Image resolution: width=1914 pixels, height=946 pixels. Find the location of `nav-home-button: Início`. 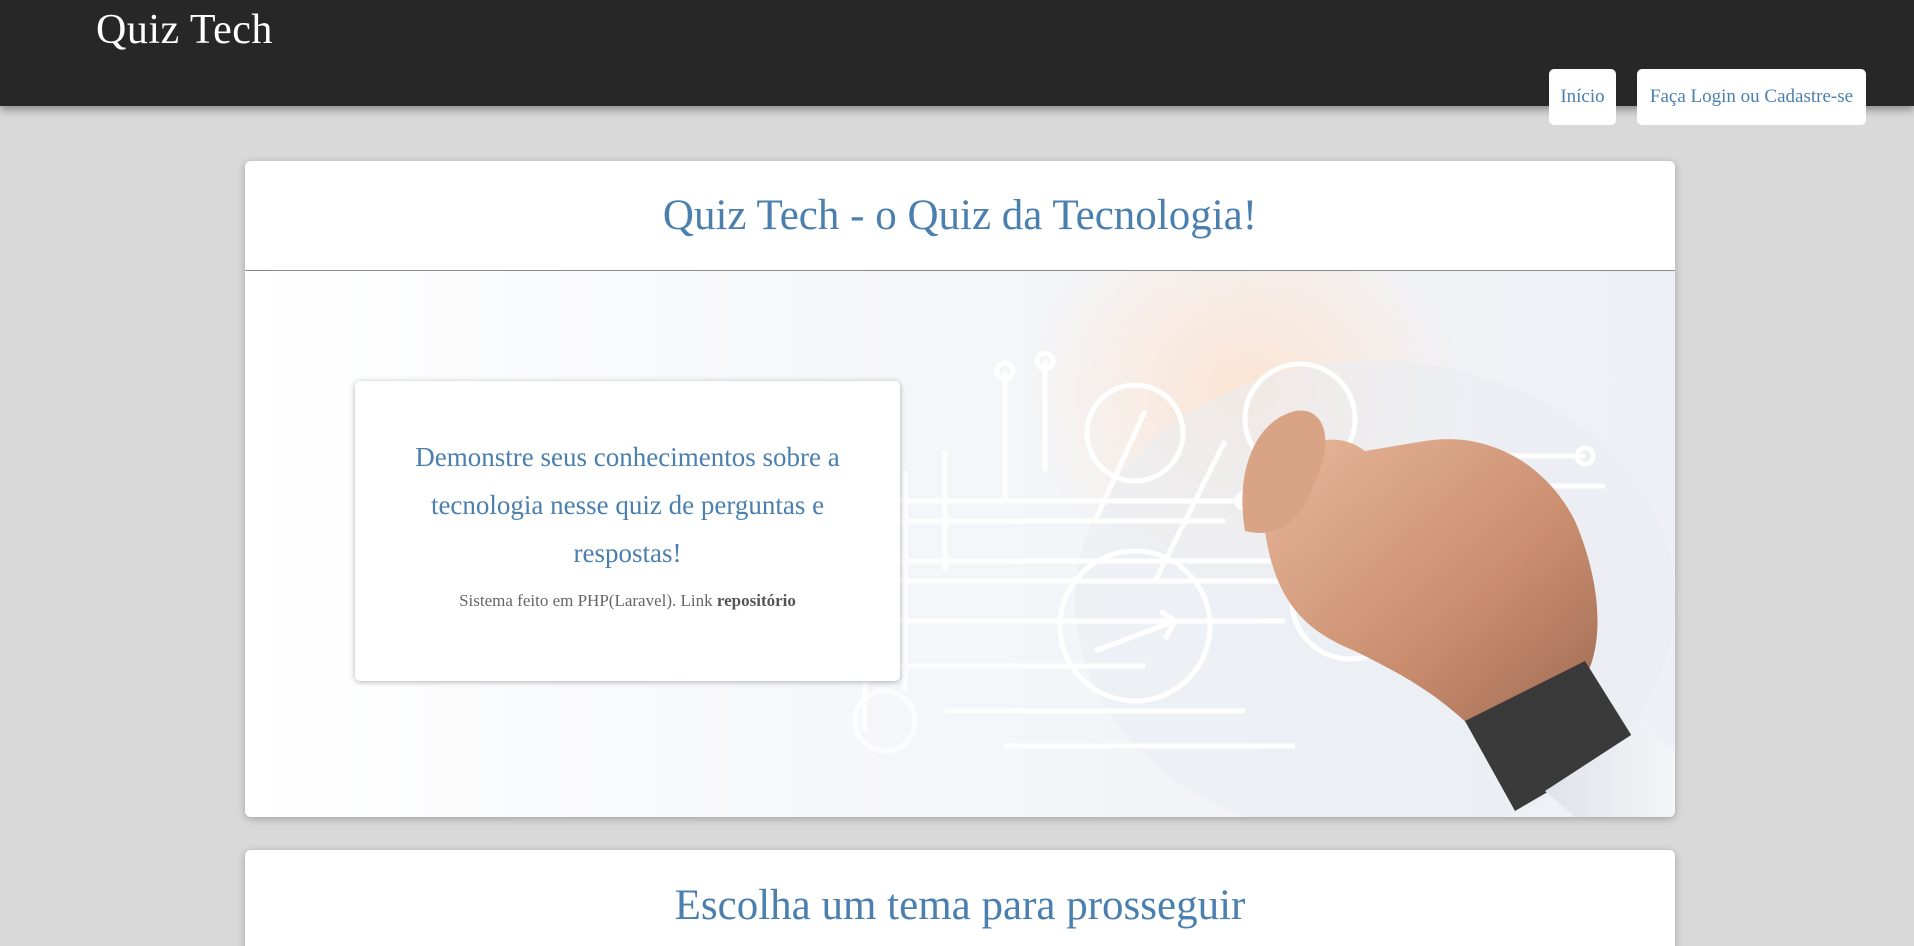

nav-home-button: Início is located at coordinates (1582, 97).